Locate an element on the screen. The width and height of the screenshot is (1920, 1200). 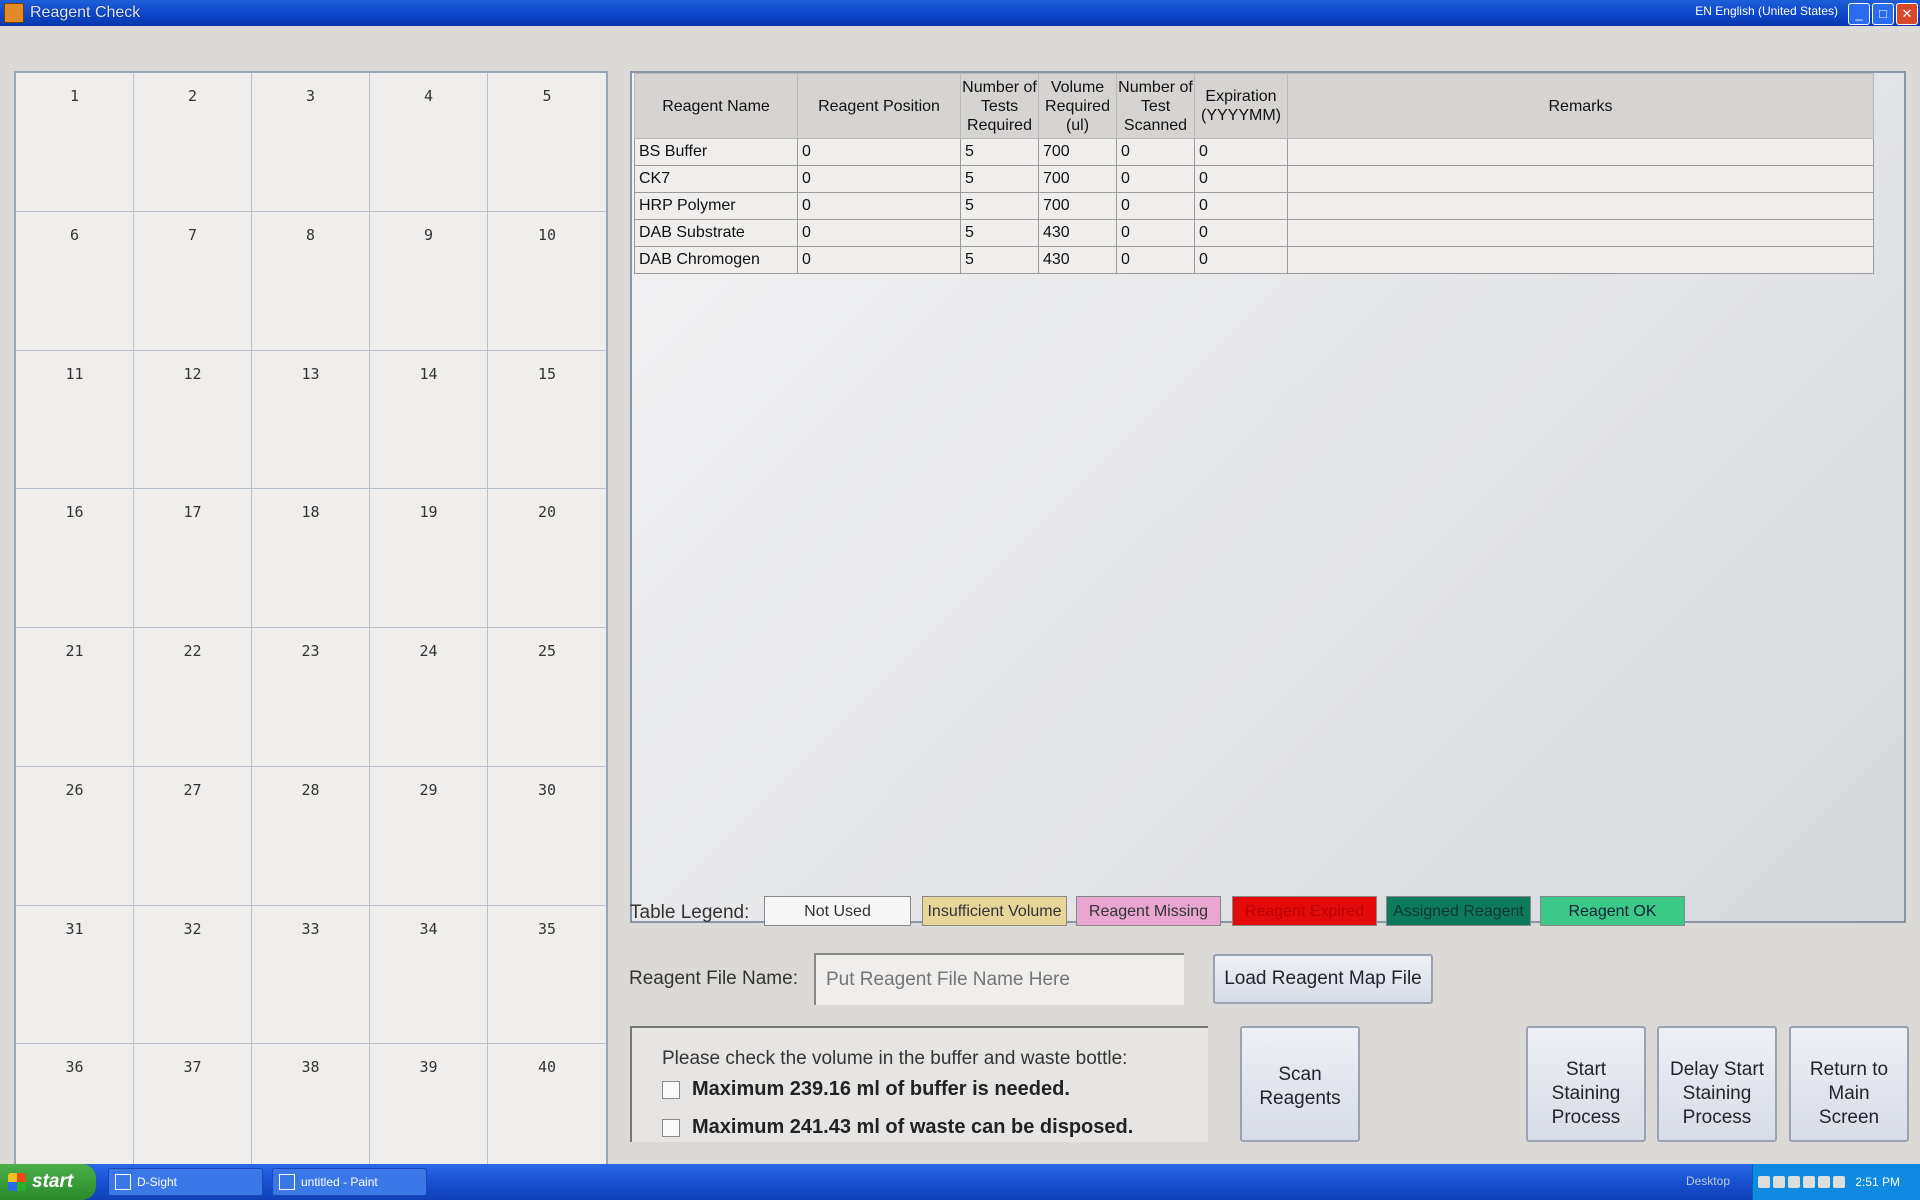
slide-position-cell: 6 is located at coordinates (75, 281).